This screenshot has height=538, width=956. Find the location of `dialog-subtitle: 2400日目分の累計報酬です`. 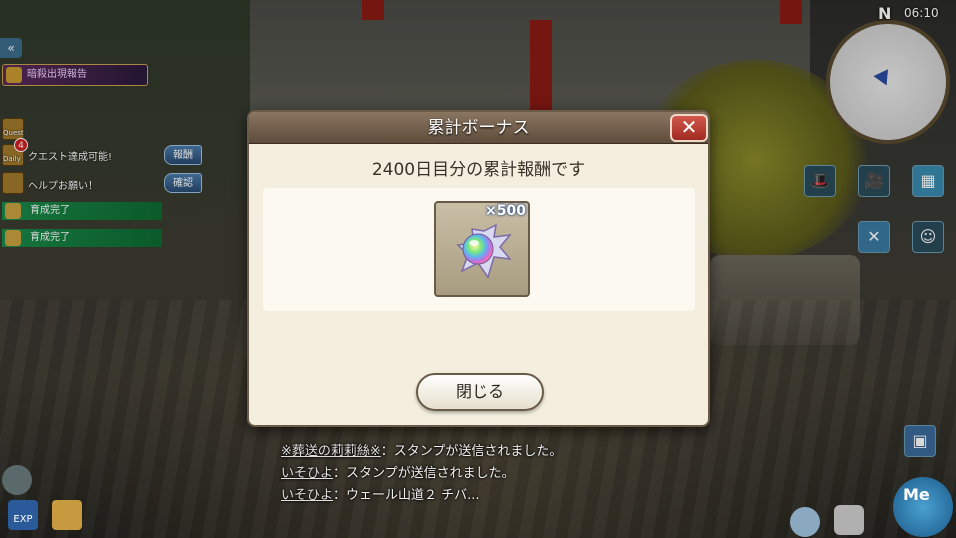

dialog-subtitle: 2400日目分の累計報酬です is located at coordinates (478, 170).